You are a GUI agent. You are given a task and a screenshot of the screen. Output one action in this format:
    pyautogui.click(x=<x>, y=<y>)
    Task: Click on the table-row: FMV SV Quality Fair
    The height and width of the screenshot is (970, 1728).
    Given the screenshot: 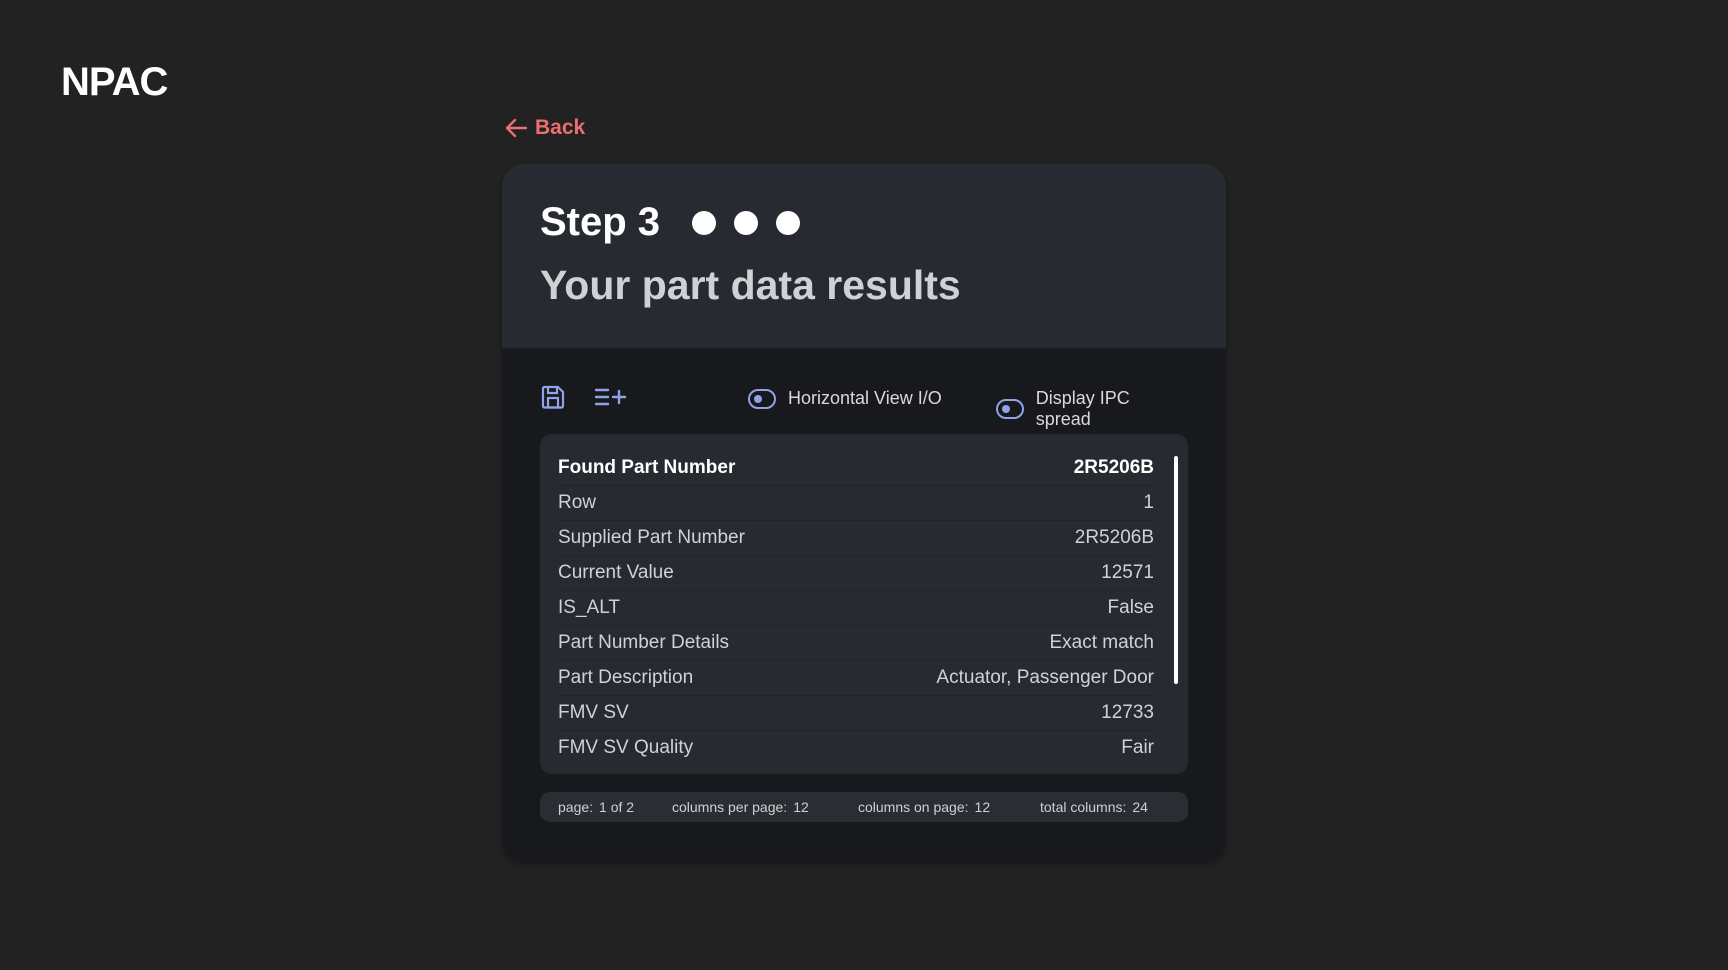 What is the action you would take?
    pyautogui.click(x=856, y=748)
    